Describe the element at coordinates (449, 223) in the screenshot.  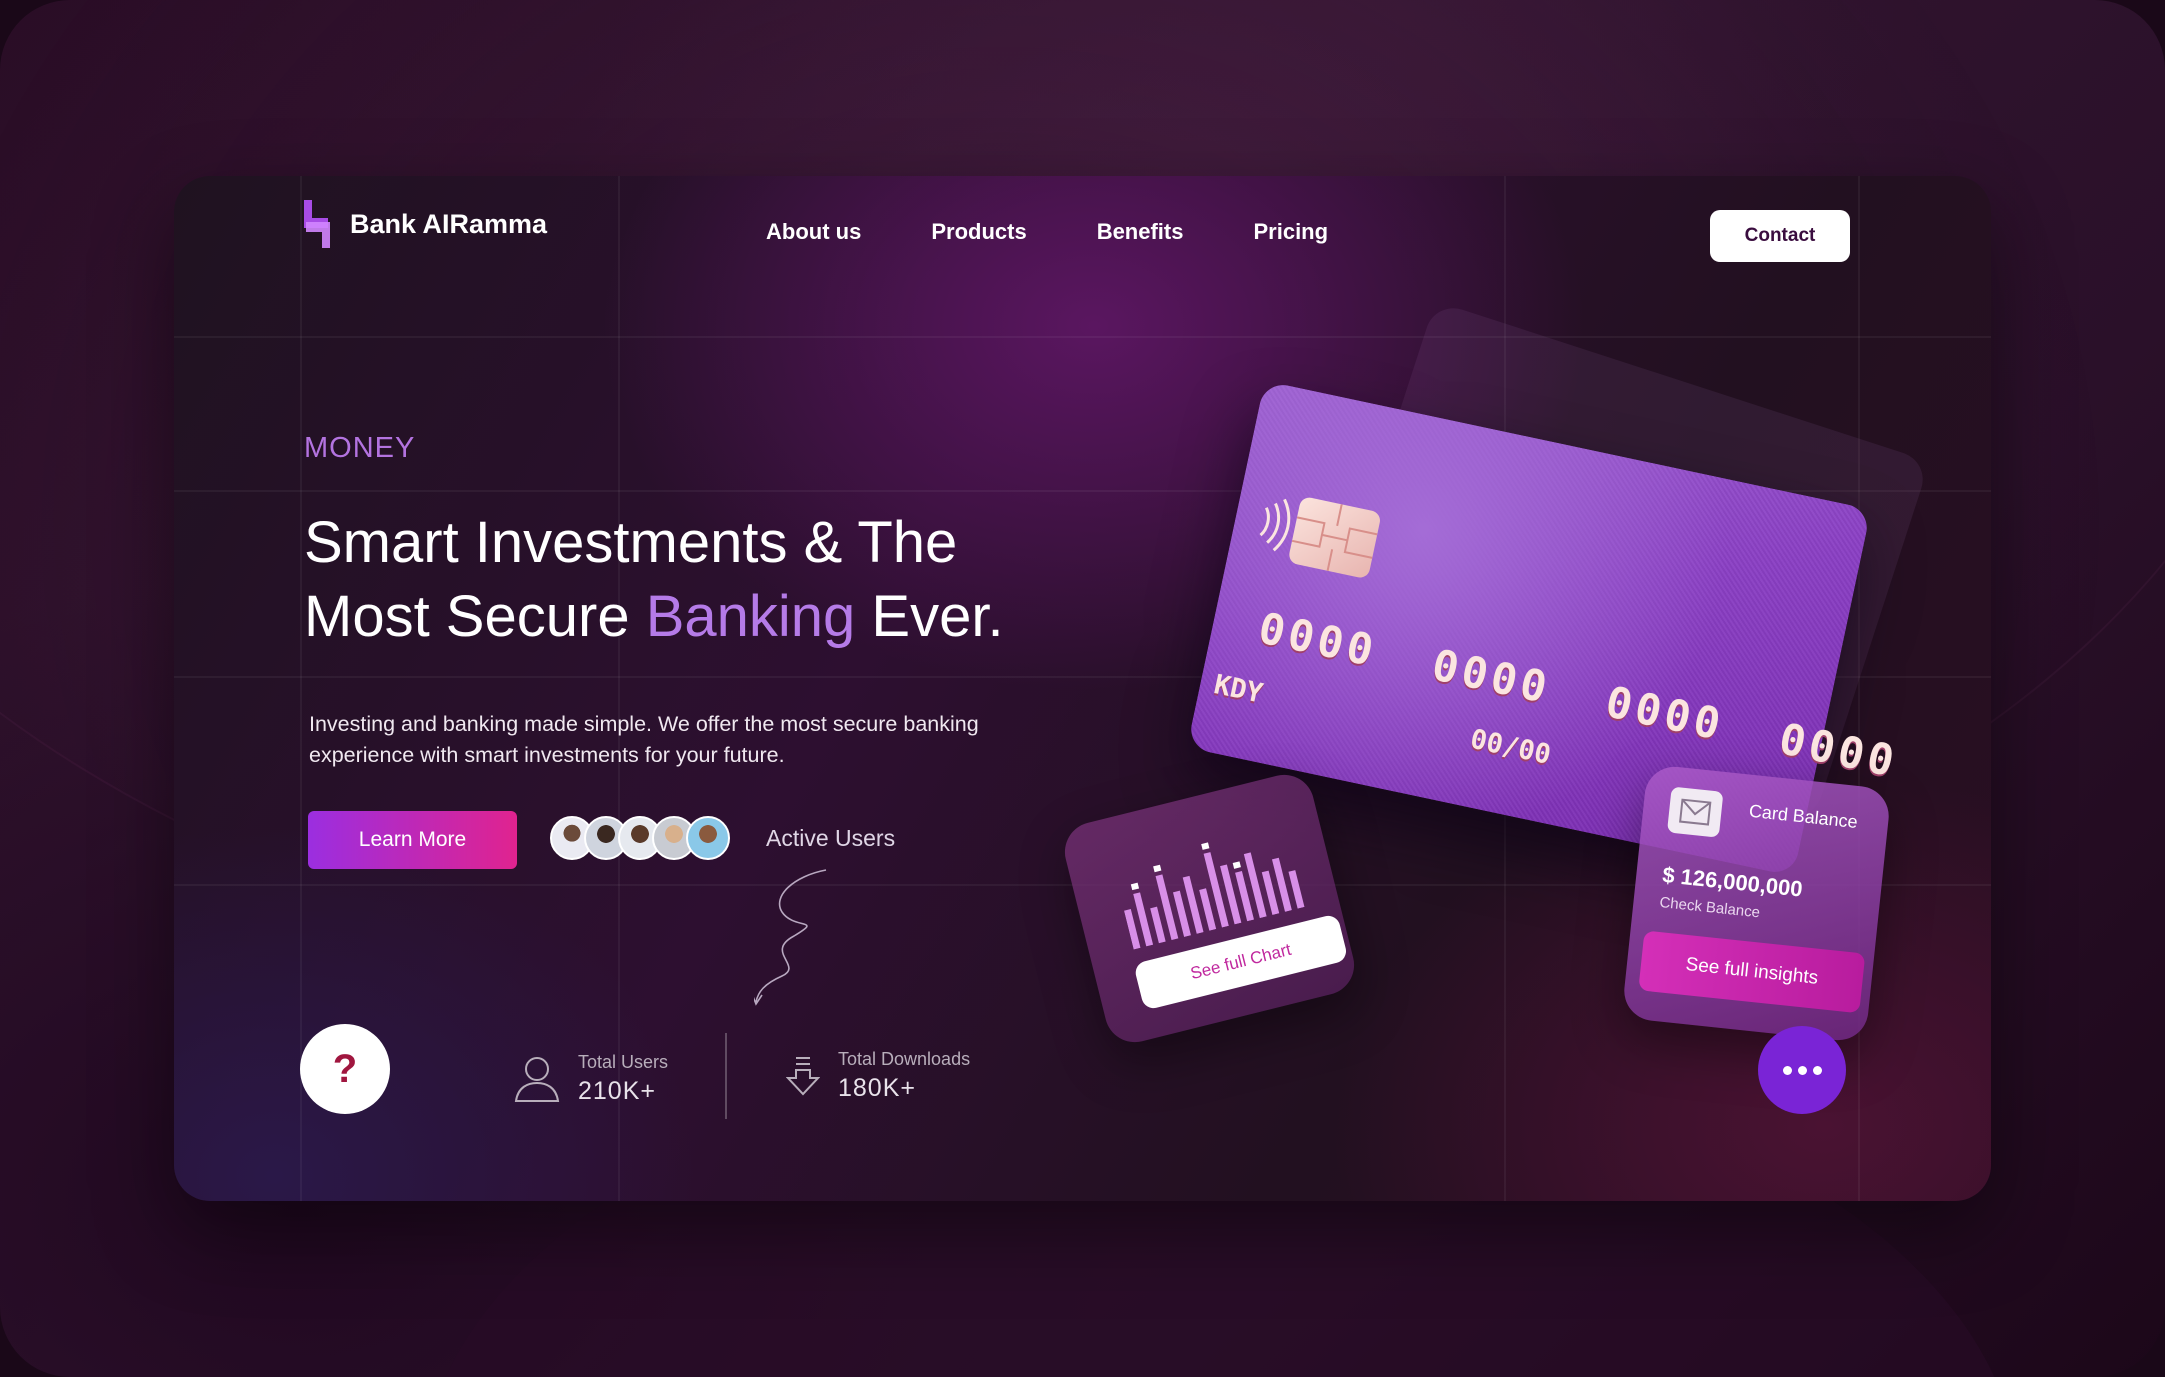
I see `brand-name: Bank AIRamma` at that location.